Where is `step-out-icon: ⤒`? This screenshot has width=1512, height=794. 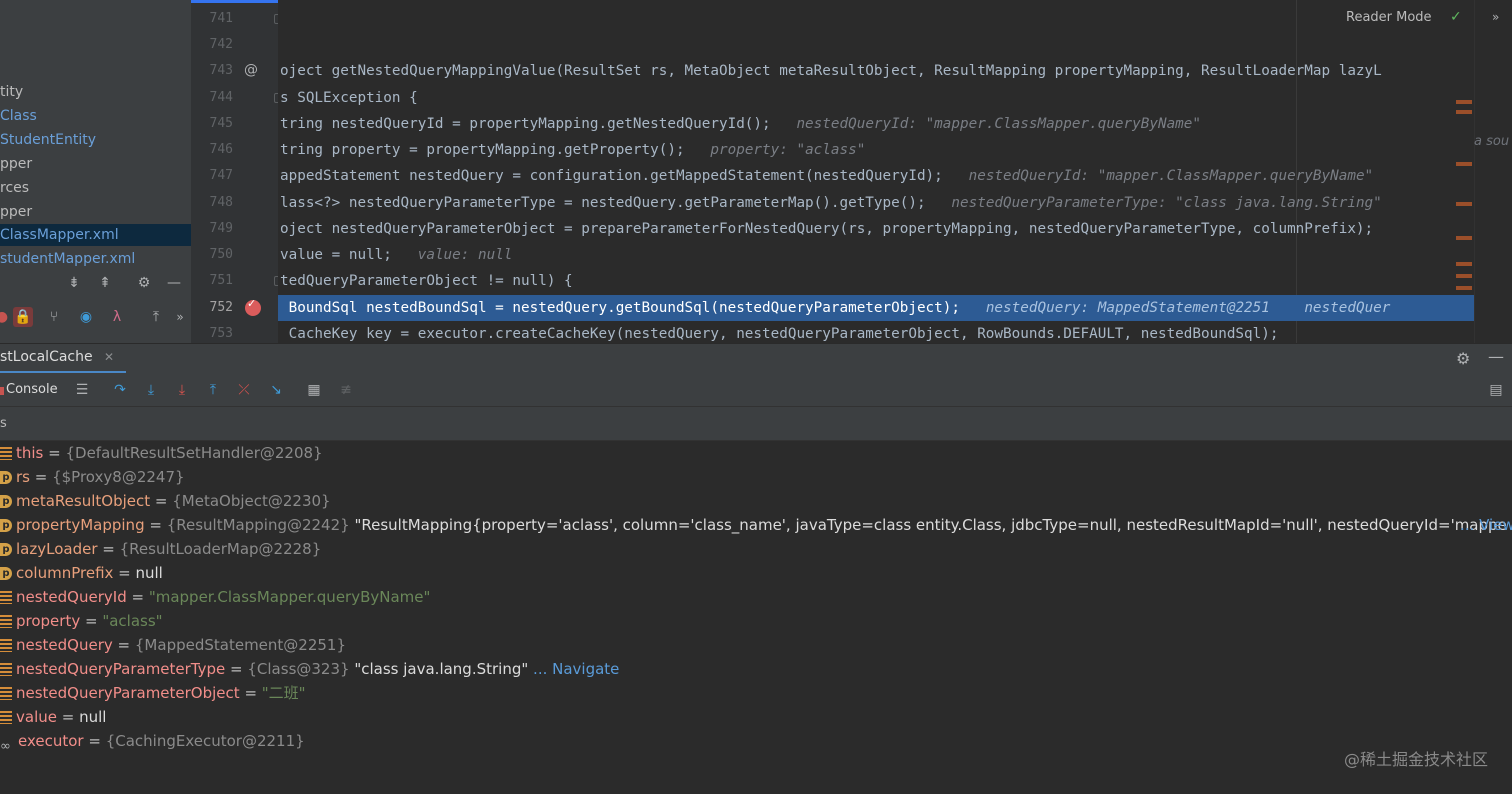
step-out-icon: ⤒ is located at coordinates (213, 390).